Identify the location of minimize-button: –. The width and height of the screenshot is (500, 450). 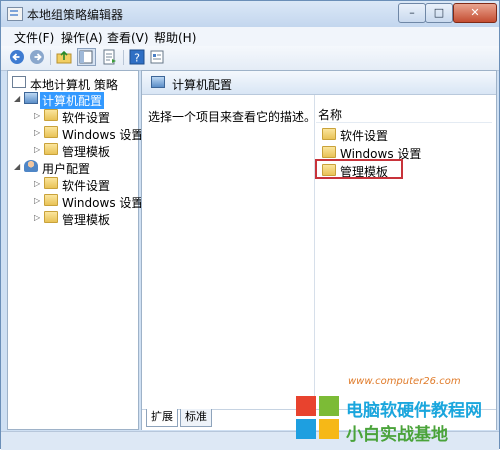
(412, 13).